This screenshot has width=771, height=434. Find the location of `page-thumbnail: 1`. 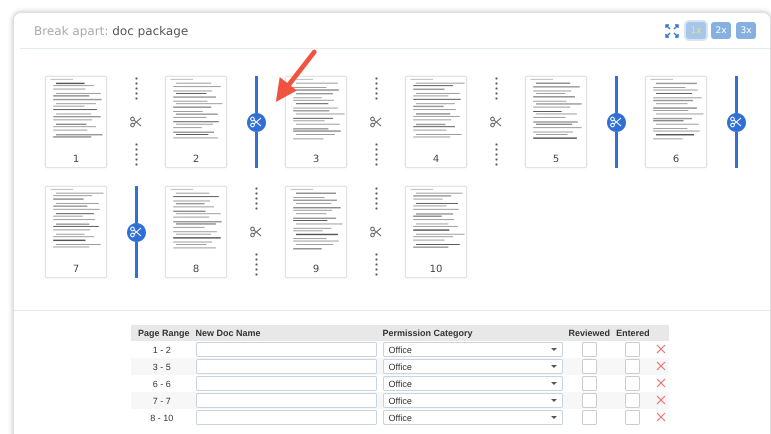

page-thumbnail: 1 is located at coordinates (76, 122).